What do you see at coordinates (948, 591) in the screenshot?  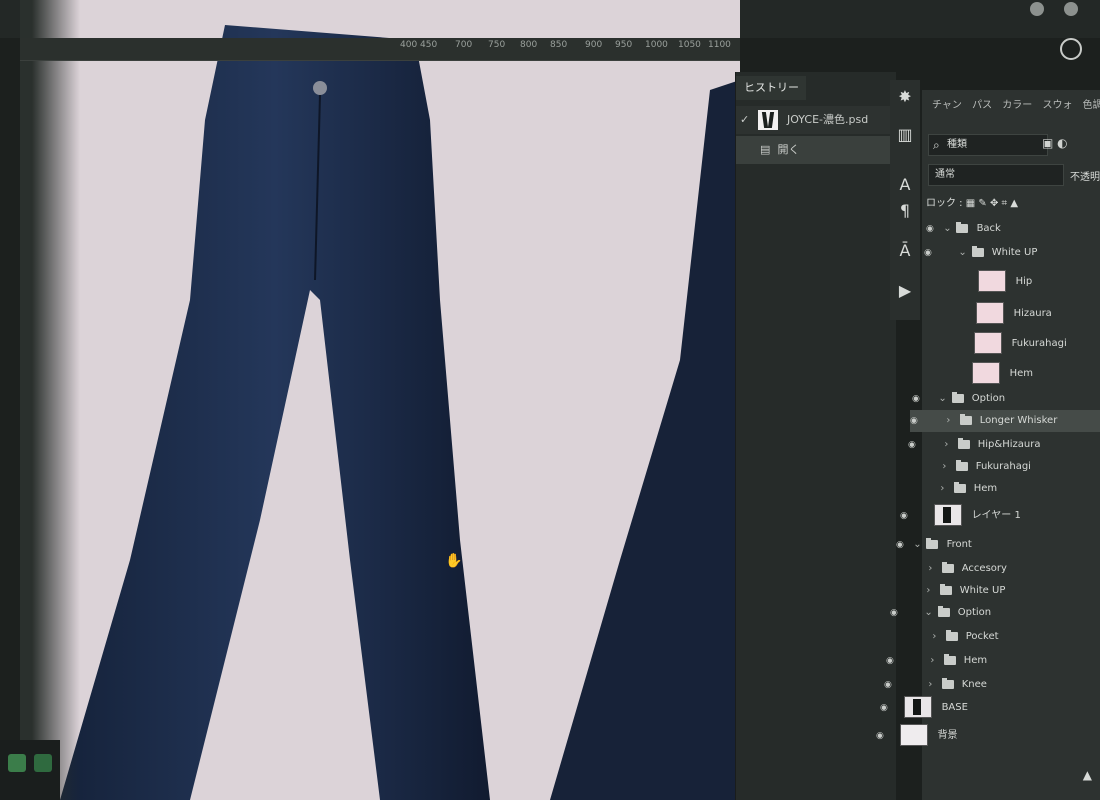 I see `layer-group-white-up-front: › White UP` at bounding box center [948, 591].